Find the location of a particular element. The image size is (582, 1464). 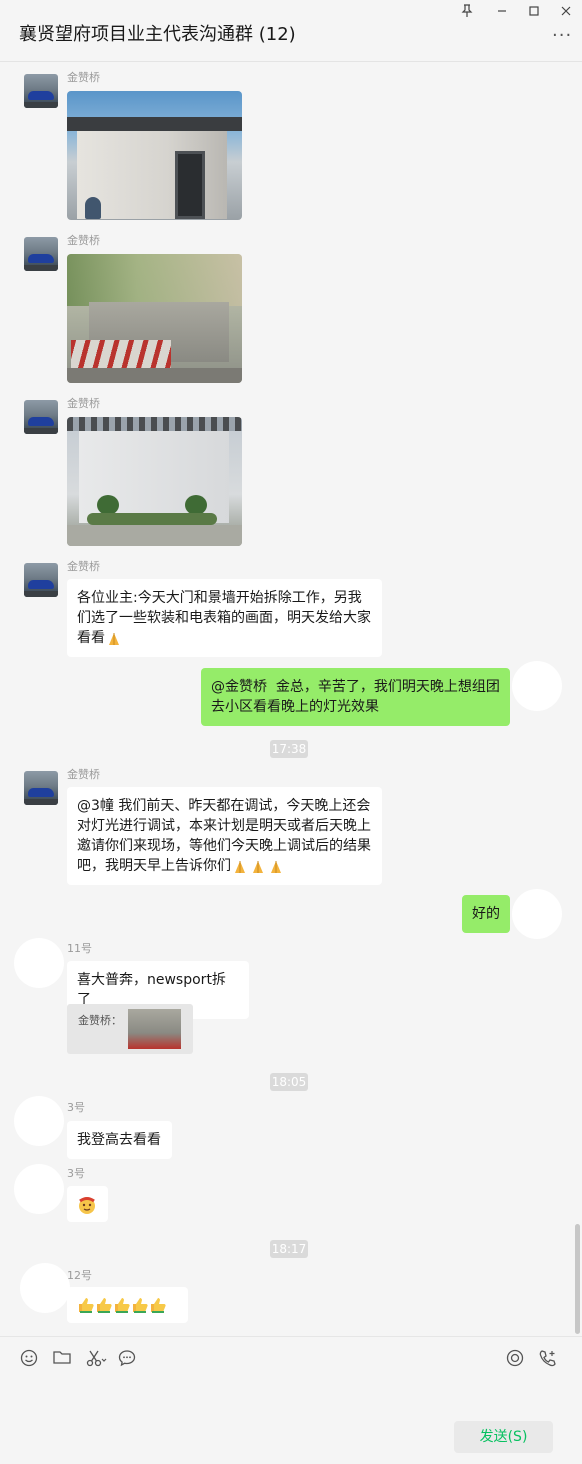

emoji-icon is located at coordinates (29, 1359).